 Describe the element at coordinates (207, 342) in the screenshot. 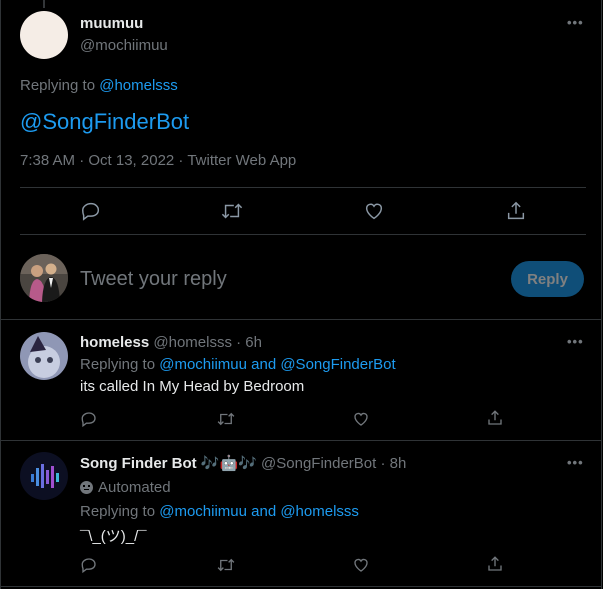

I see `reply-handle-time: @homelsss · 6h` at that location.